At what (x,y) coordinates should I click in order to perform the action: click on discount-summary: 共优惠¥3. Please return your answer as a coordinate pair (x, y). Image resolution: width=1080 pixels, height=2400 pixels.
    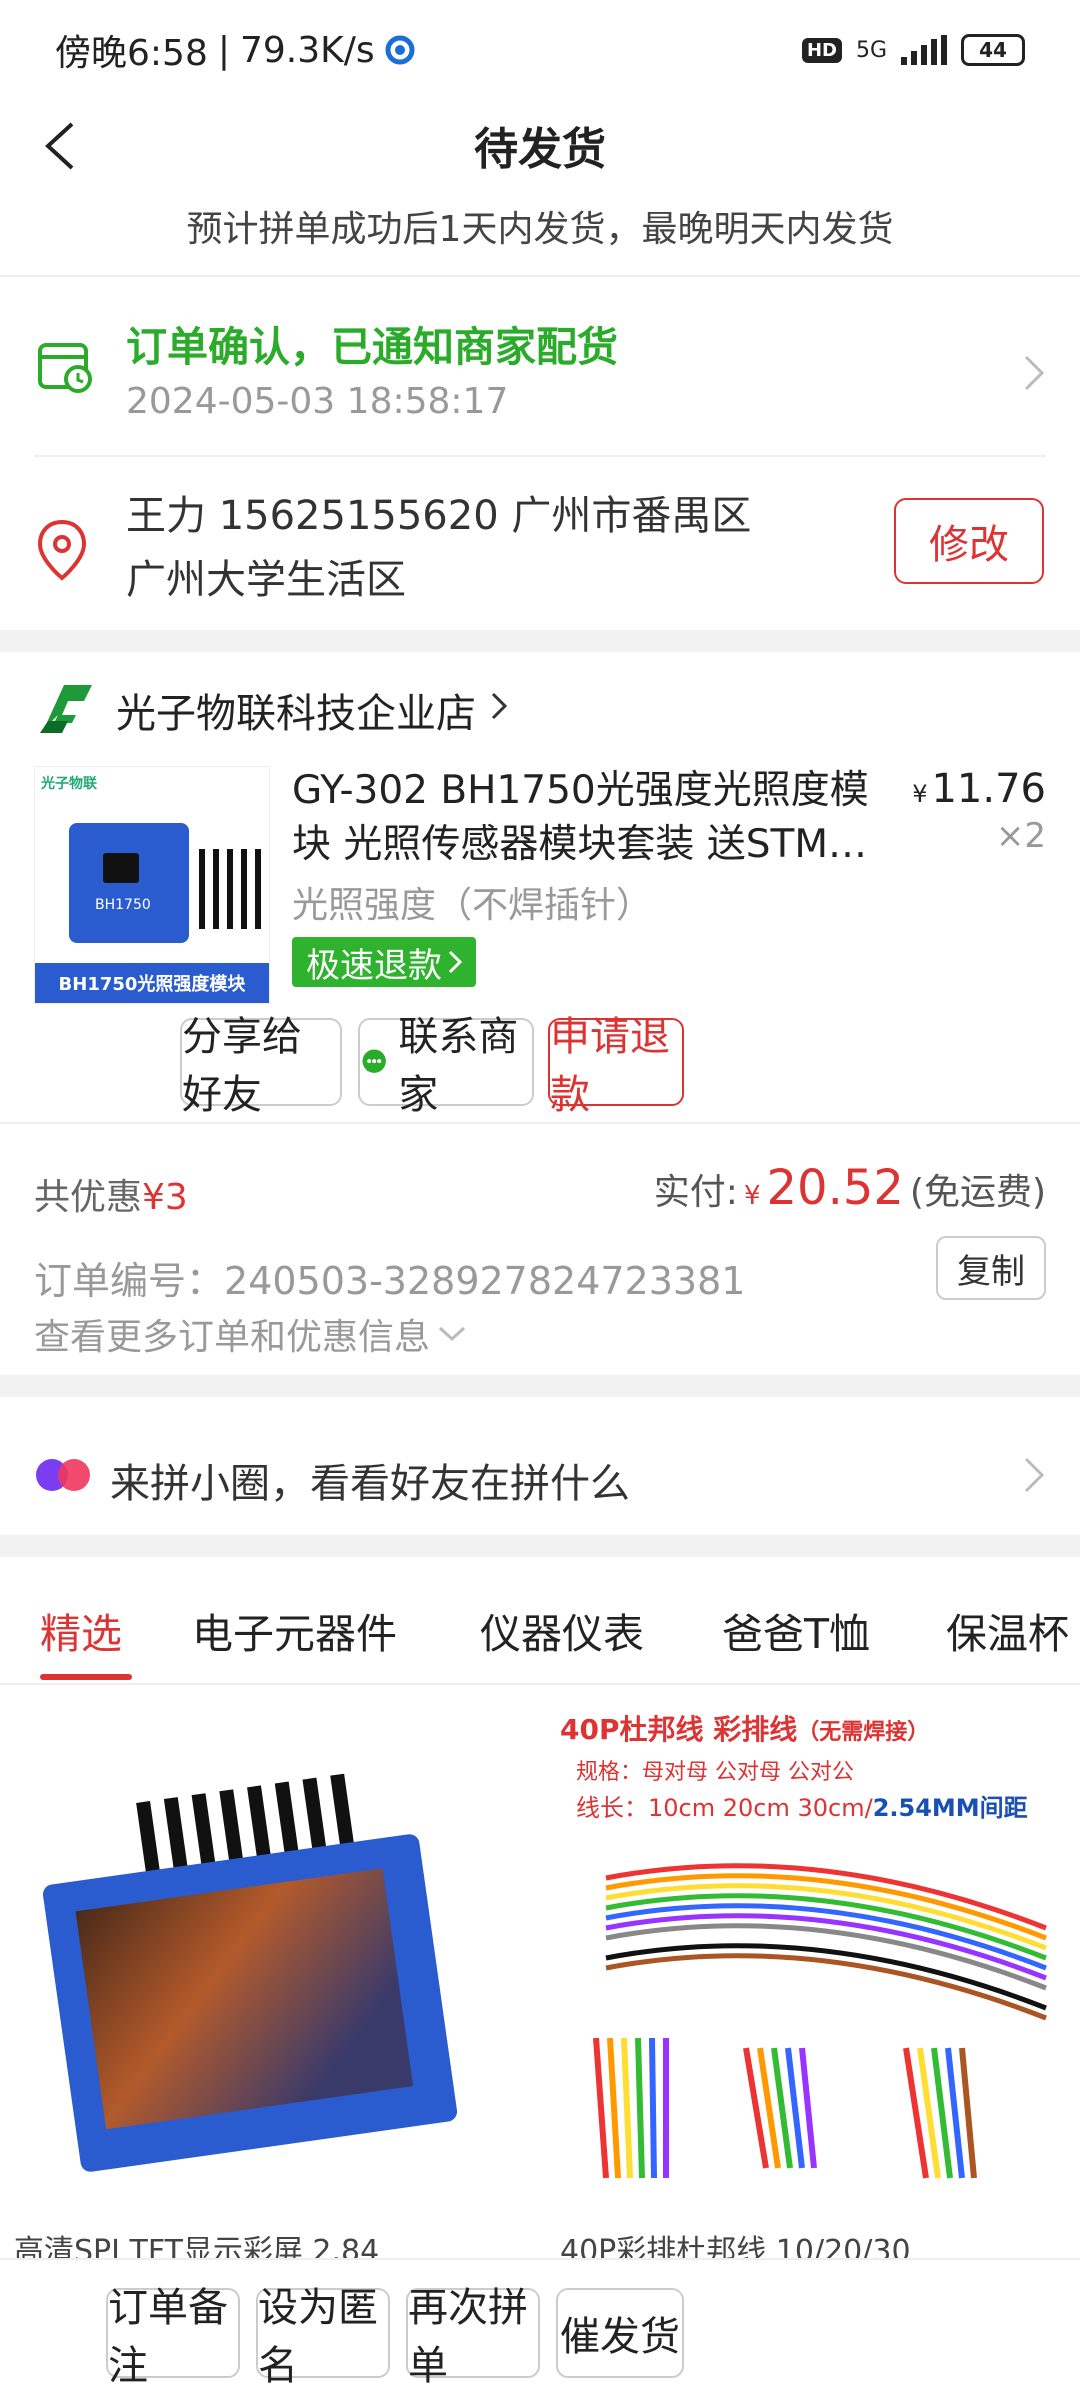
    Looking at the image, I should click on (111, 1194).